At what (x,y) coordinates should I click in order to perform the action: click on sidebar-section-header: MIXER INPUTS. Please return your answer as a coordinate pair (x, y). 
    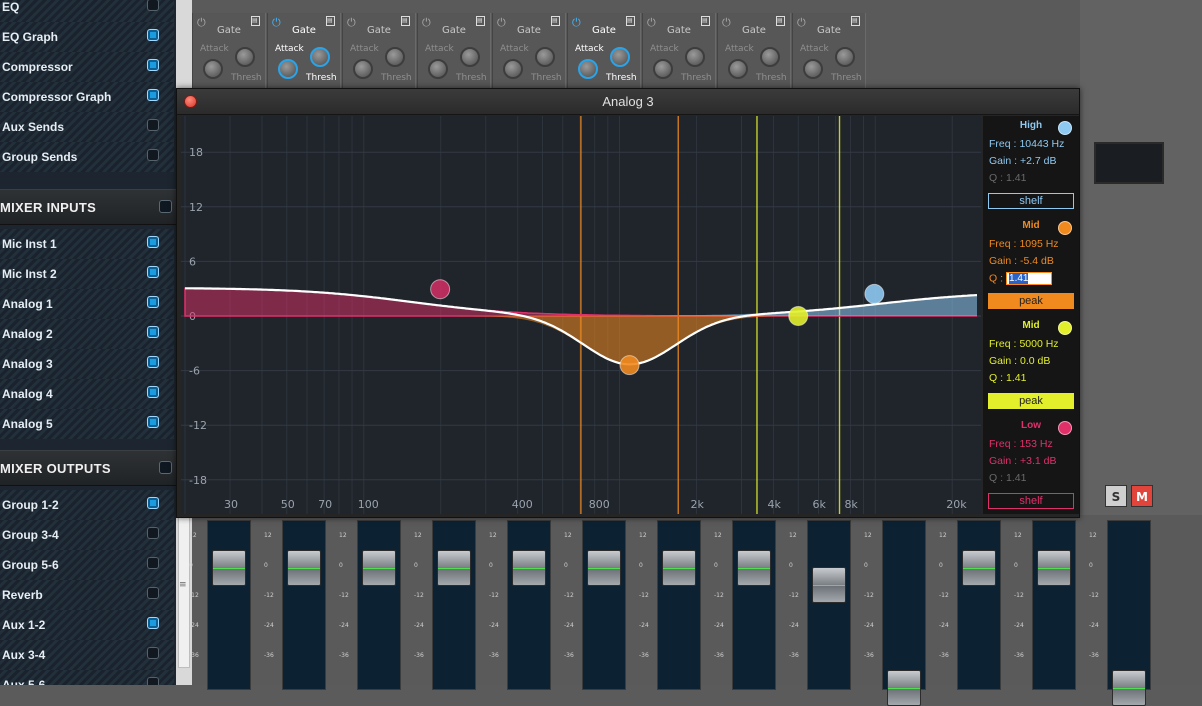
    Looking at the image, I should click on (88, 207).